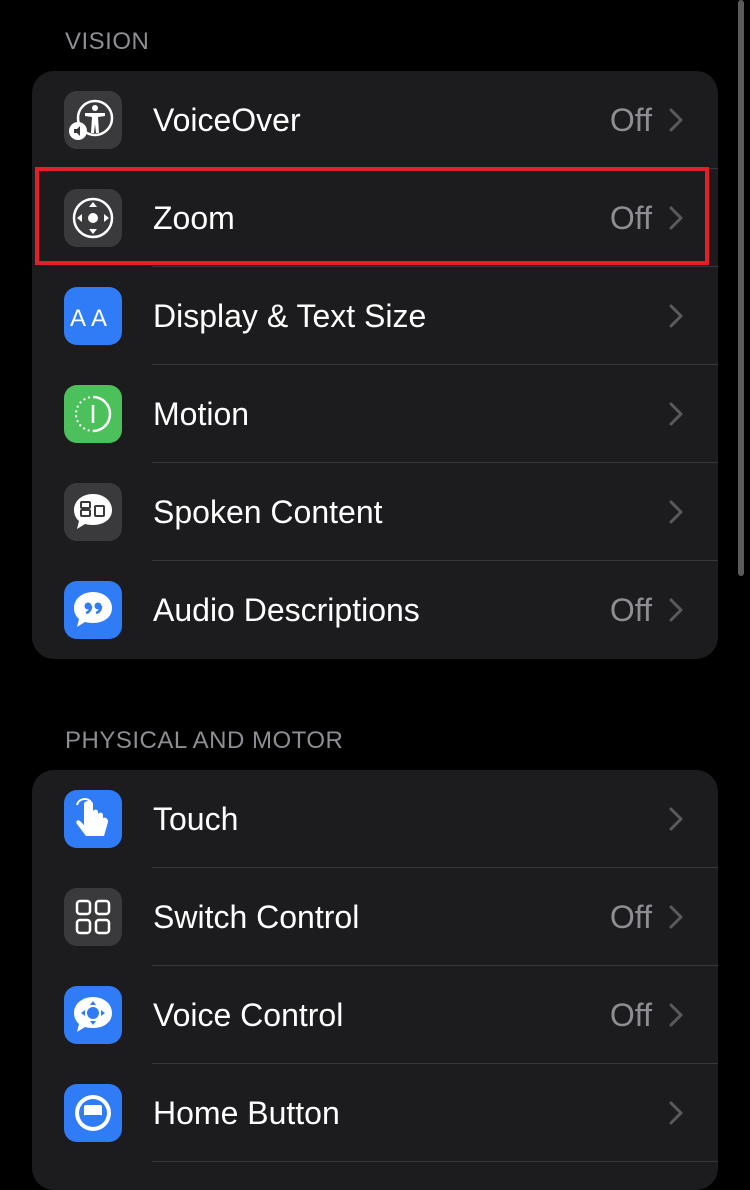  What do you see at coordinates (372, 216) in the screenshot?
I see `zoom-highlight-box` at bounding box center [372, 216].